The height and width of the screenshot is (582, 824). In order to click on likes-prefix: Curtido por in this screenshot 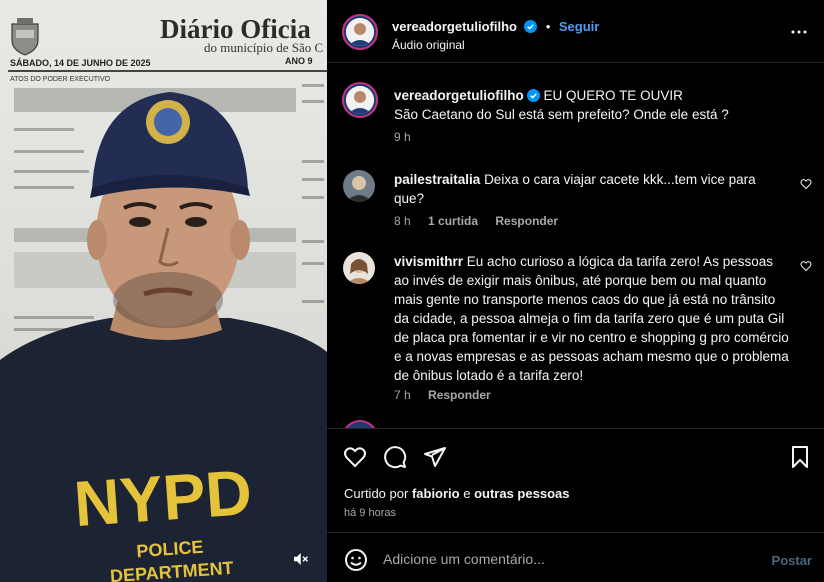, I will do `click(376, 493)`.